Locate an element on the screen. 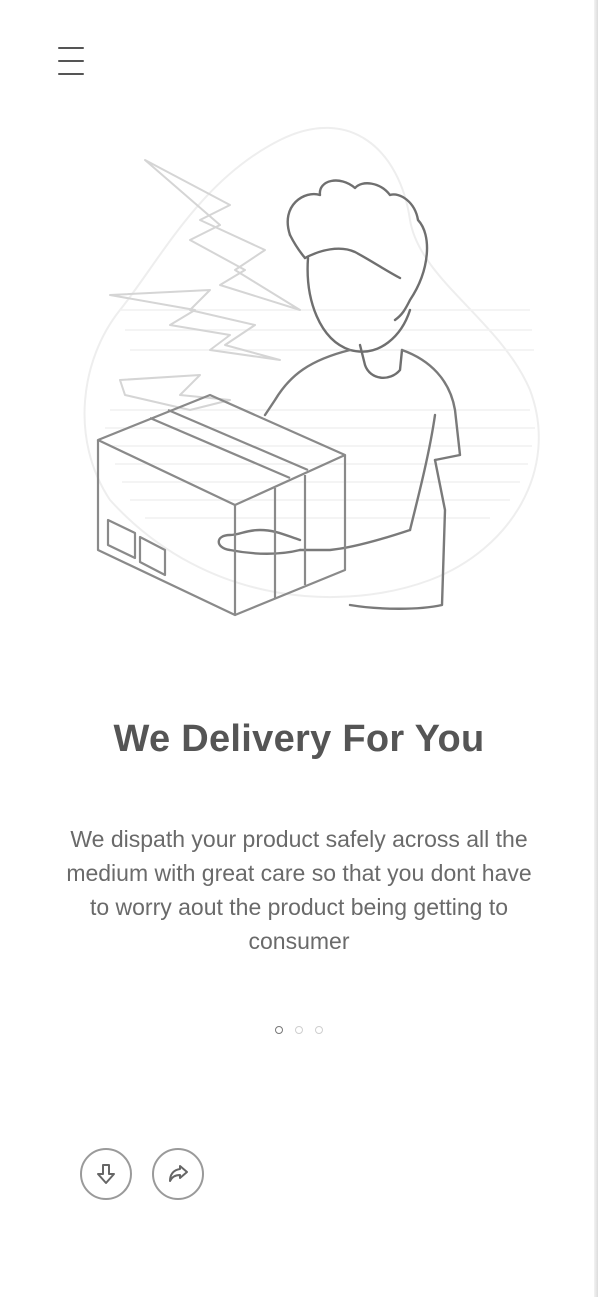 Image resolution: width=598 pixels, height=1297 pixels. screen-edge is located at coordinates (596, 648).